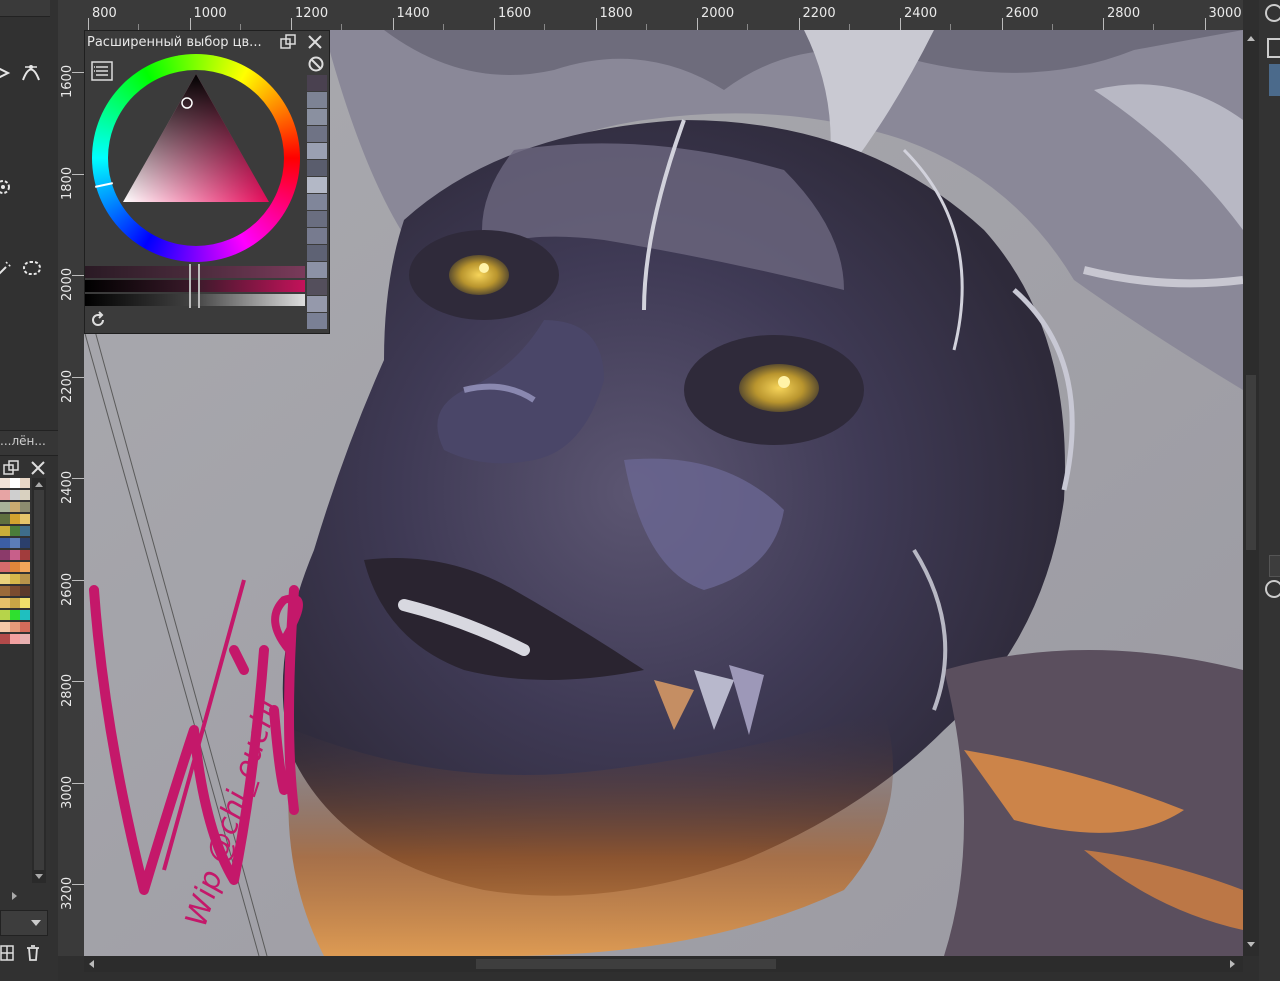  I want to click on right-panel-round-icon, so click(1272, 589).